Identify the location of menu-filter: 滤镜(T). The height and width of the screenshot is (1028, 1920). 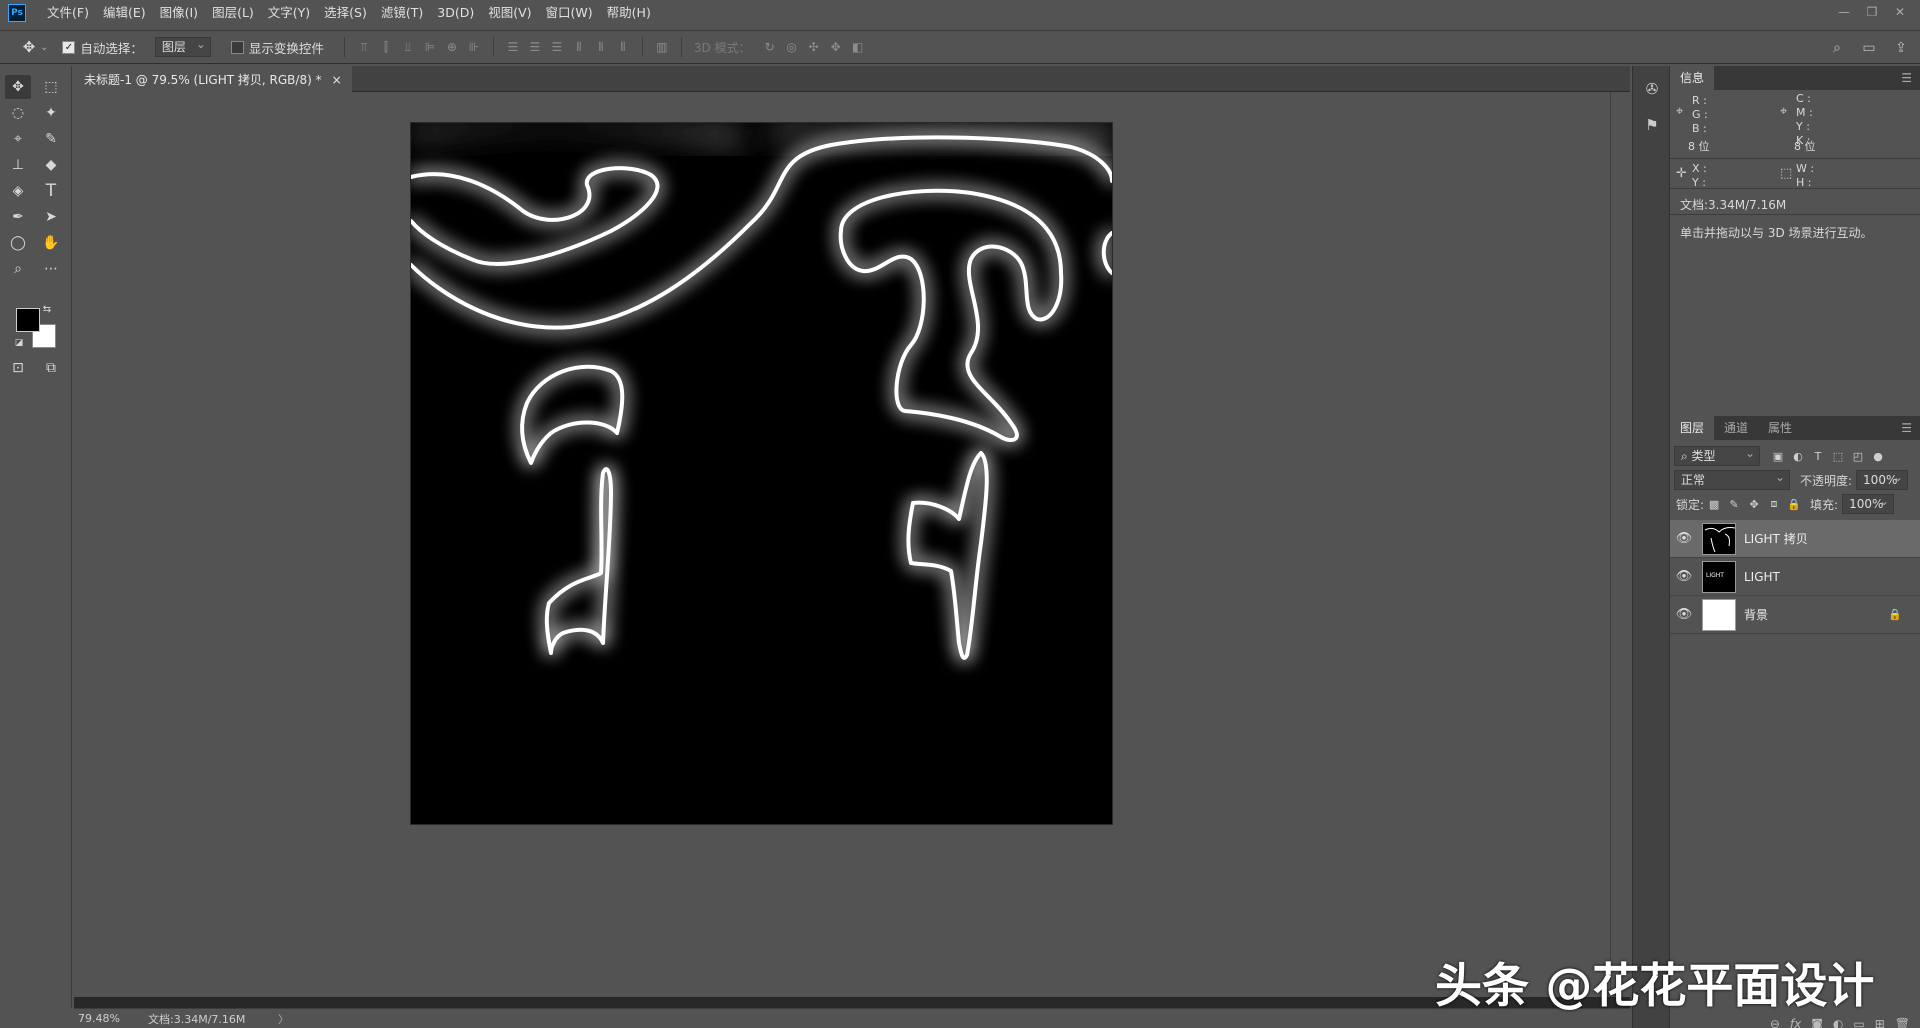
(402, 13).